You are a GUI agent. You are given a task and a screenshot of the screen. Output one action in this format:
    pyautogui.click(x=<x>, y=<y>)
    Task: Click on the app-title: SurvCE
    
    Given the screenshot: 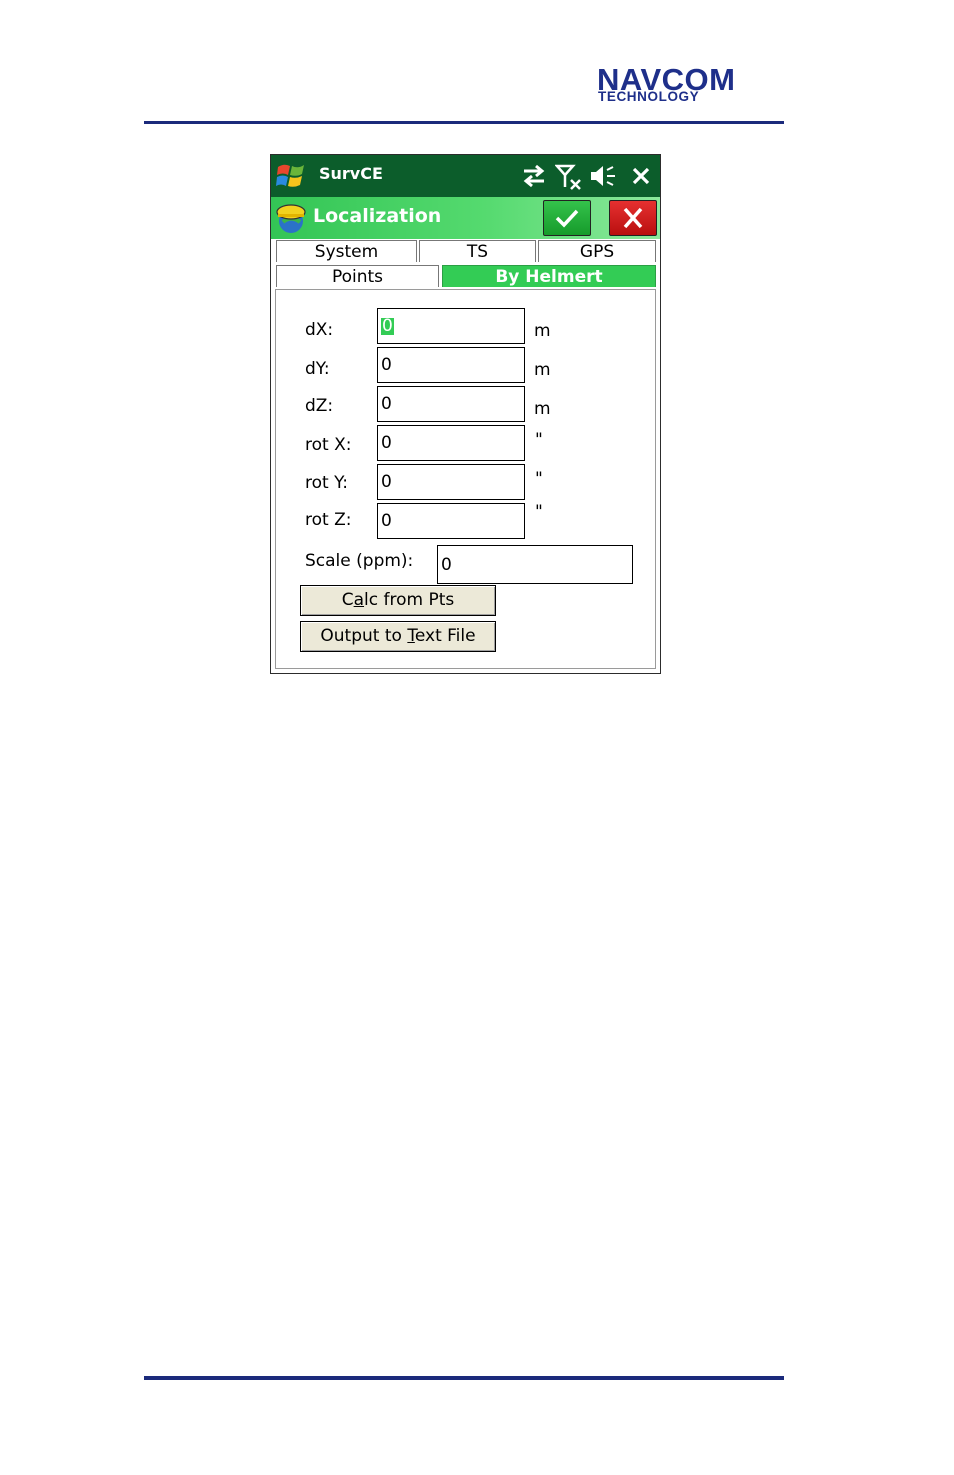 What is the action you would take?
    pyautogui.click(x=351, y=173)
    